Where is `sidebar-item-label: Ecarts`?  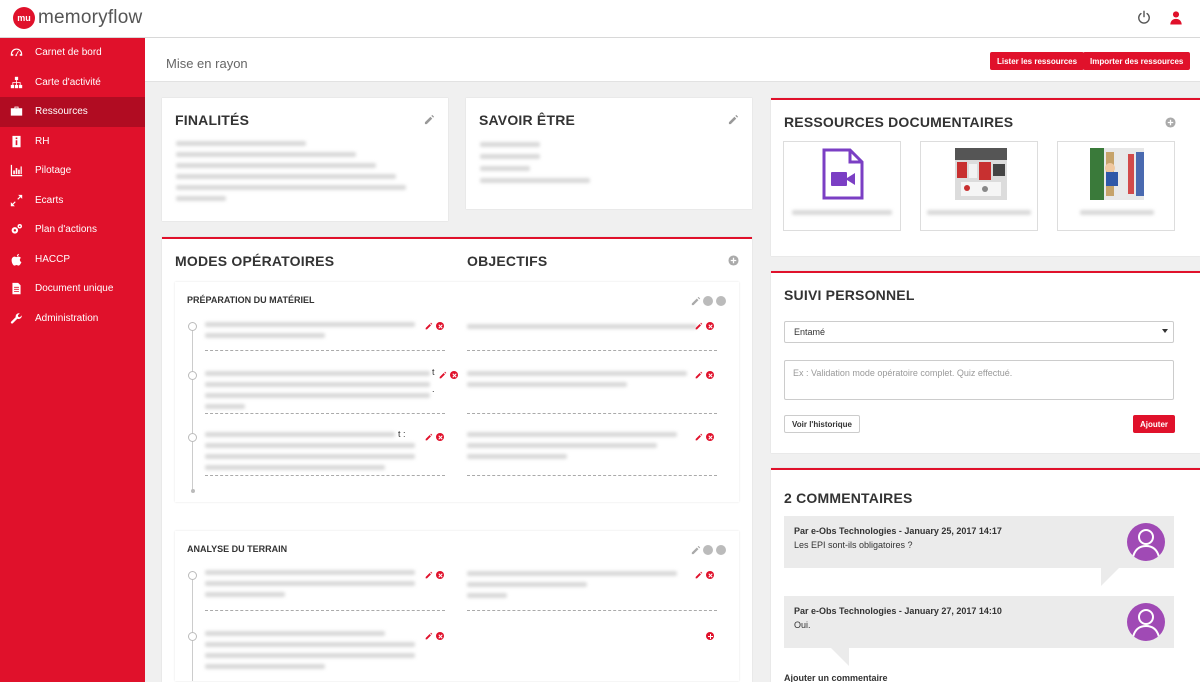 sidebar-item-label: Ecarts is located at coordinates (49, 200).